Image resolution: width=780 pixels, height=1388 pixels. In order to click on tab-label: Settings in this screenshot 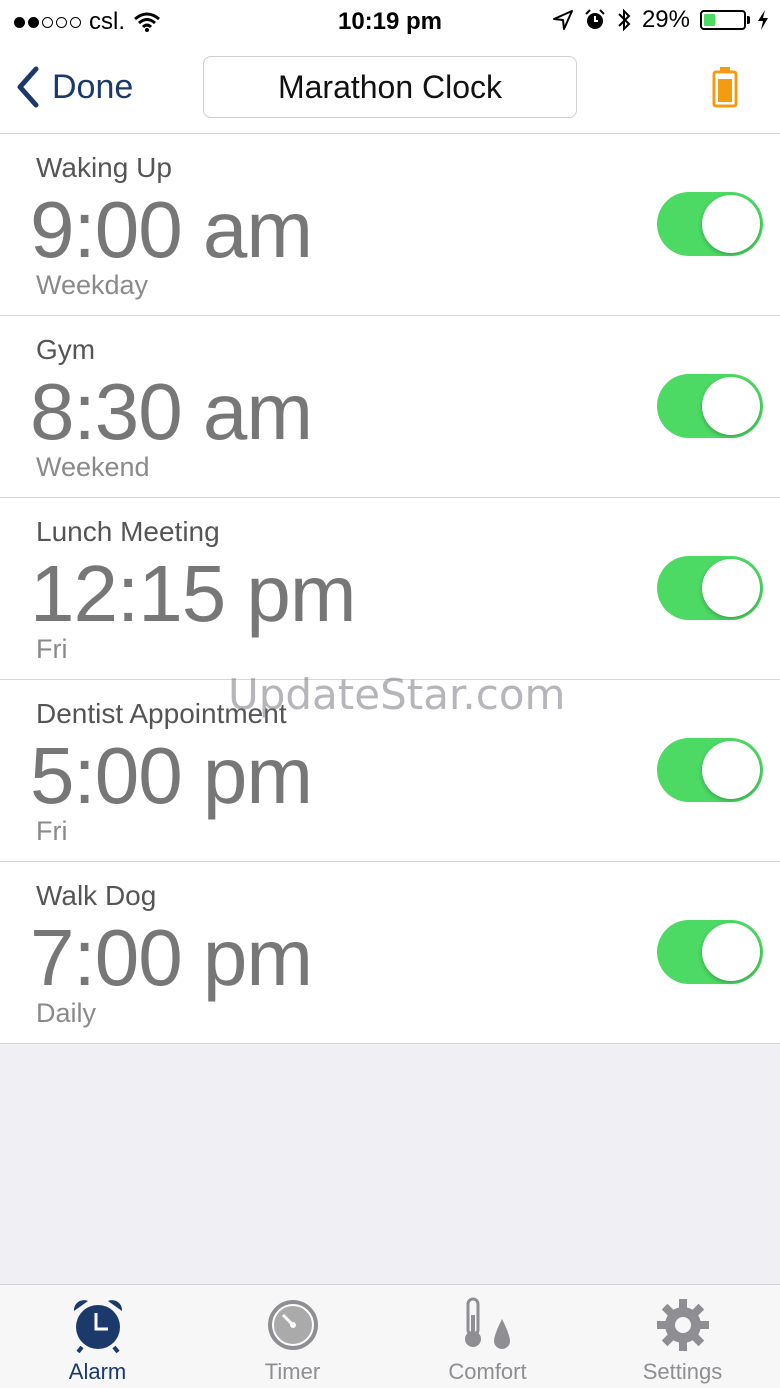, I will do `click(682, 1371)`.